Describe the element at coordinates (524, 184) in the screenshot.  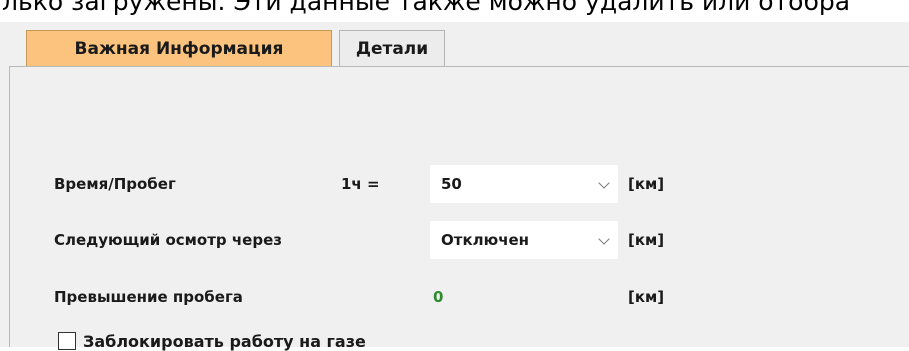
I see `time-mileage-select: 50` at that location.